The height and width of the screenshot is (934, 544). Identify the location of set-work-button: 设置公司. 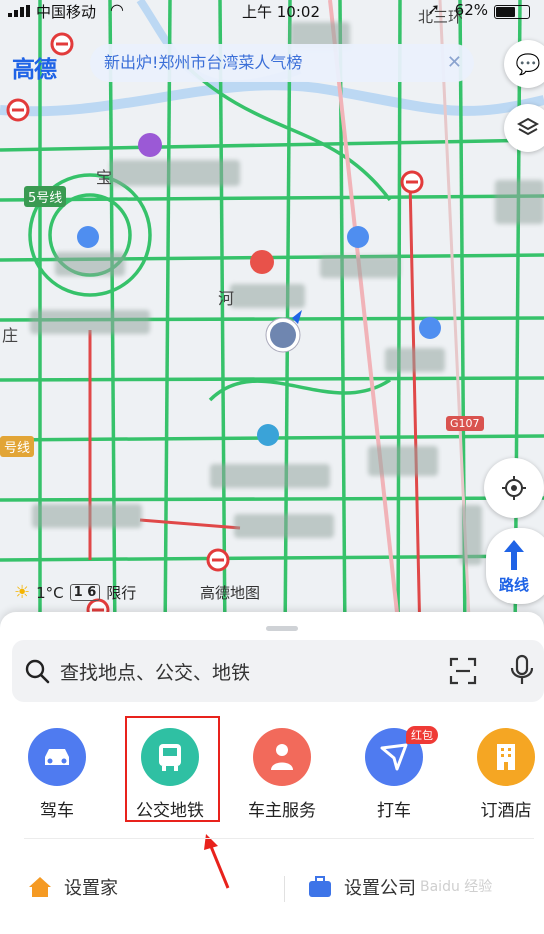
(362, 887).